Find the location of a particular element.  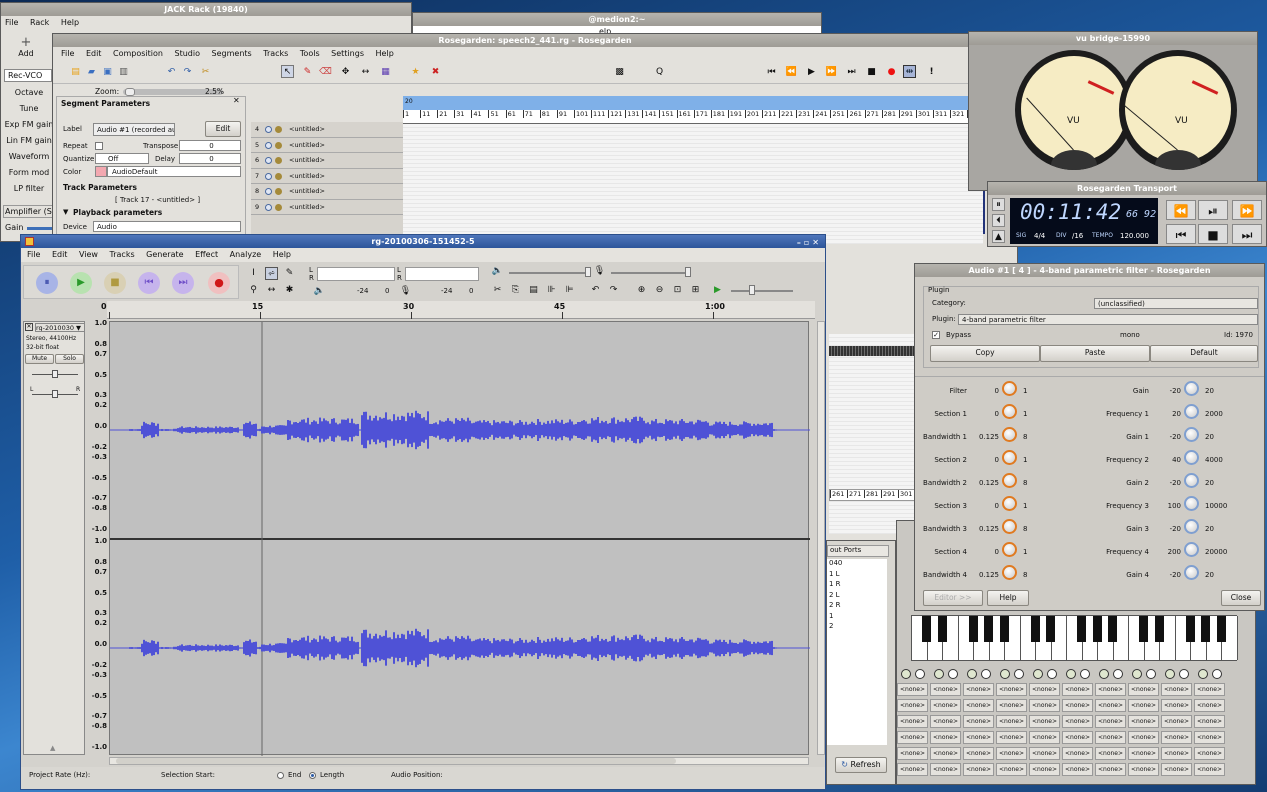

copy-button: Copy is located at coordinates (985, 353).